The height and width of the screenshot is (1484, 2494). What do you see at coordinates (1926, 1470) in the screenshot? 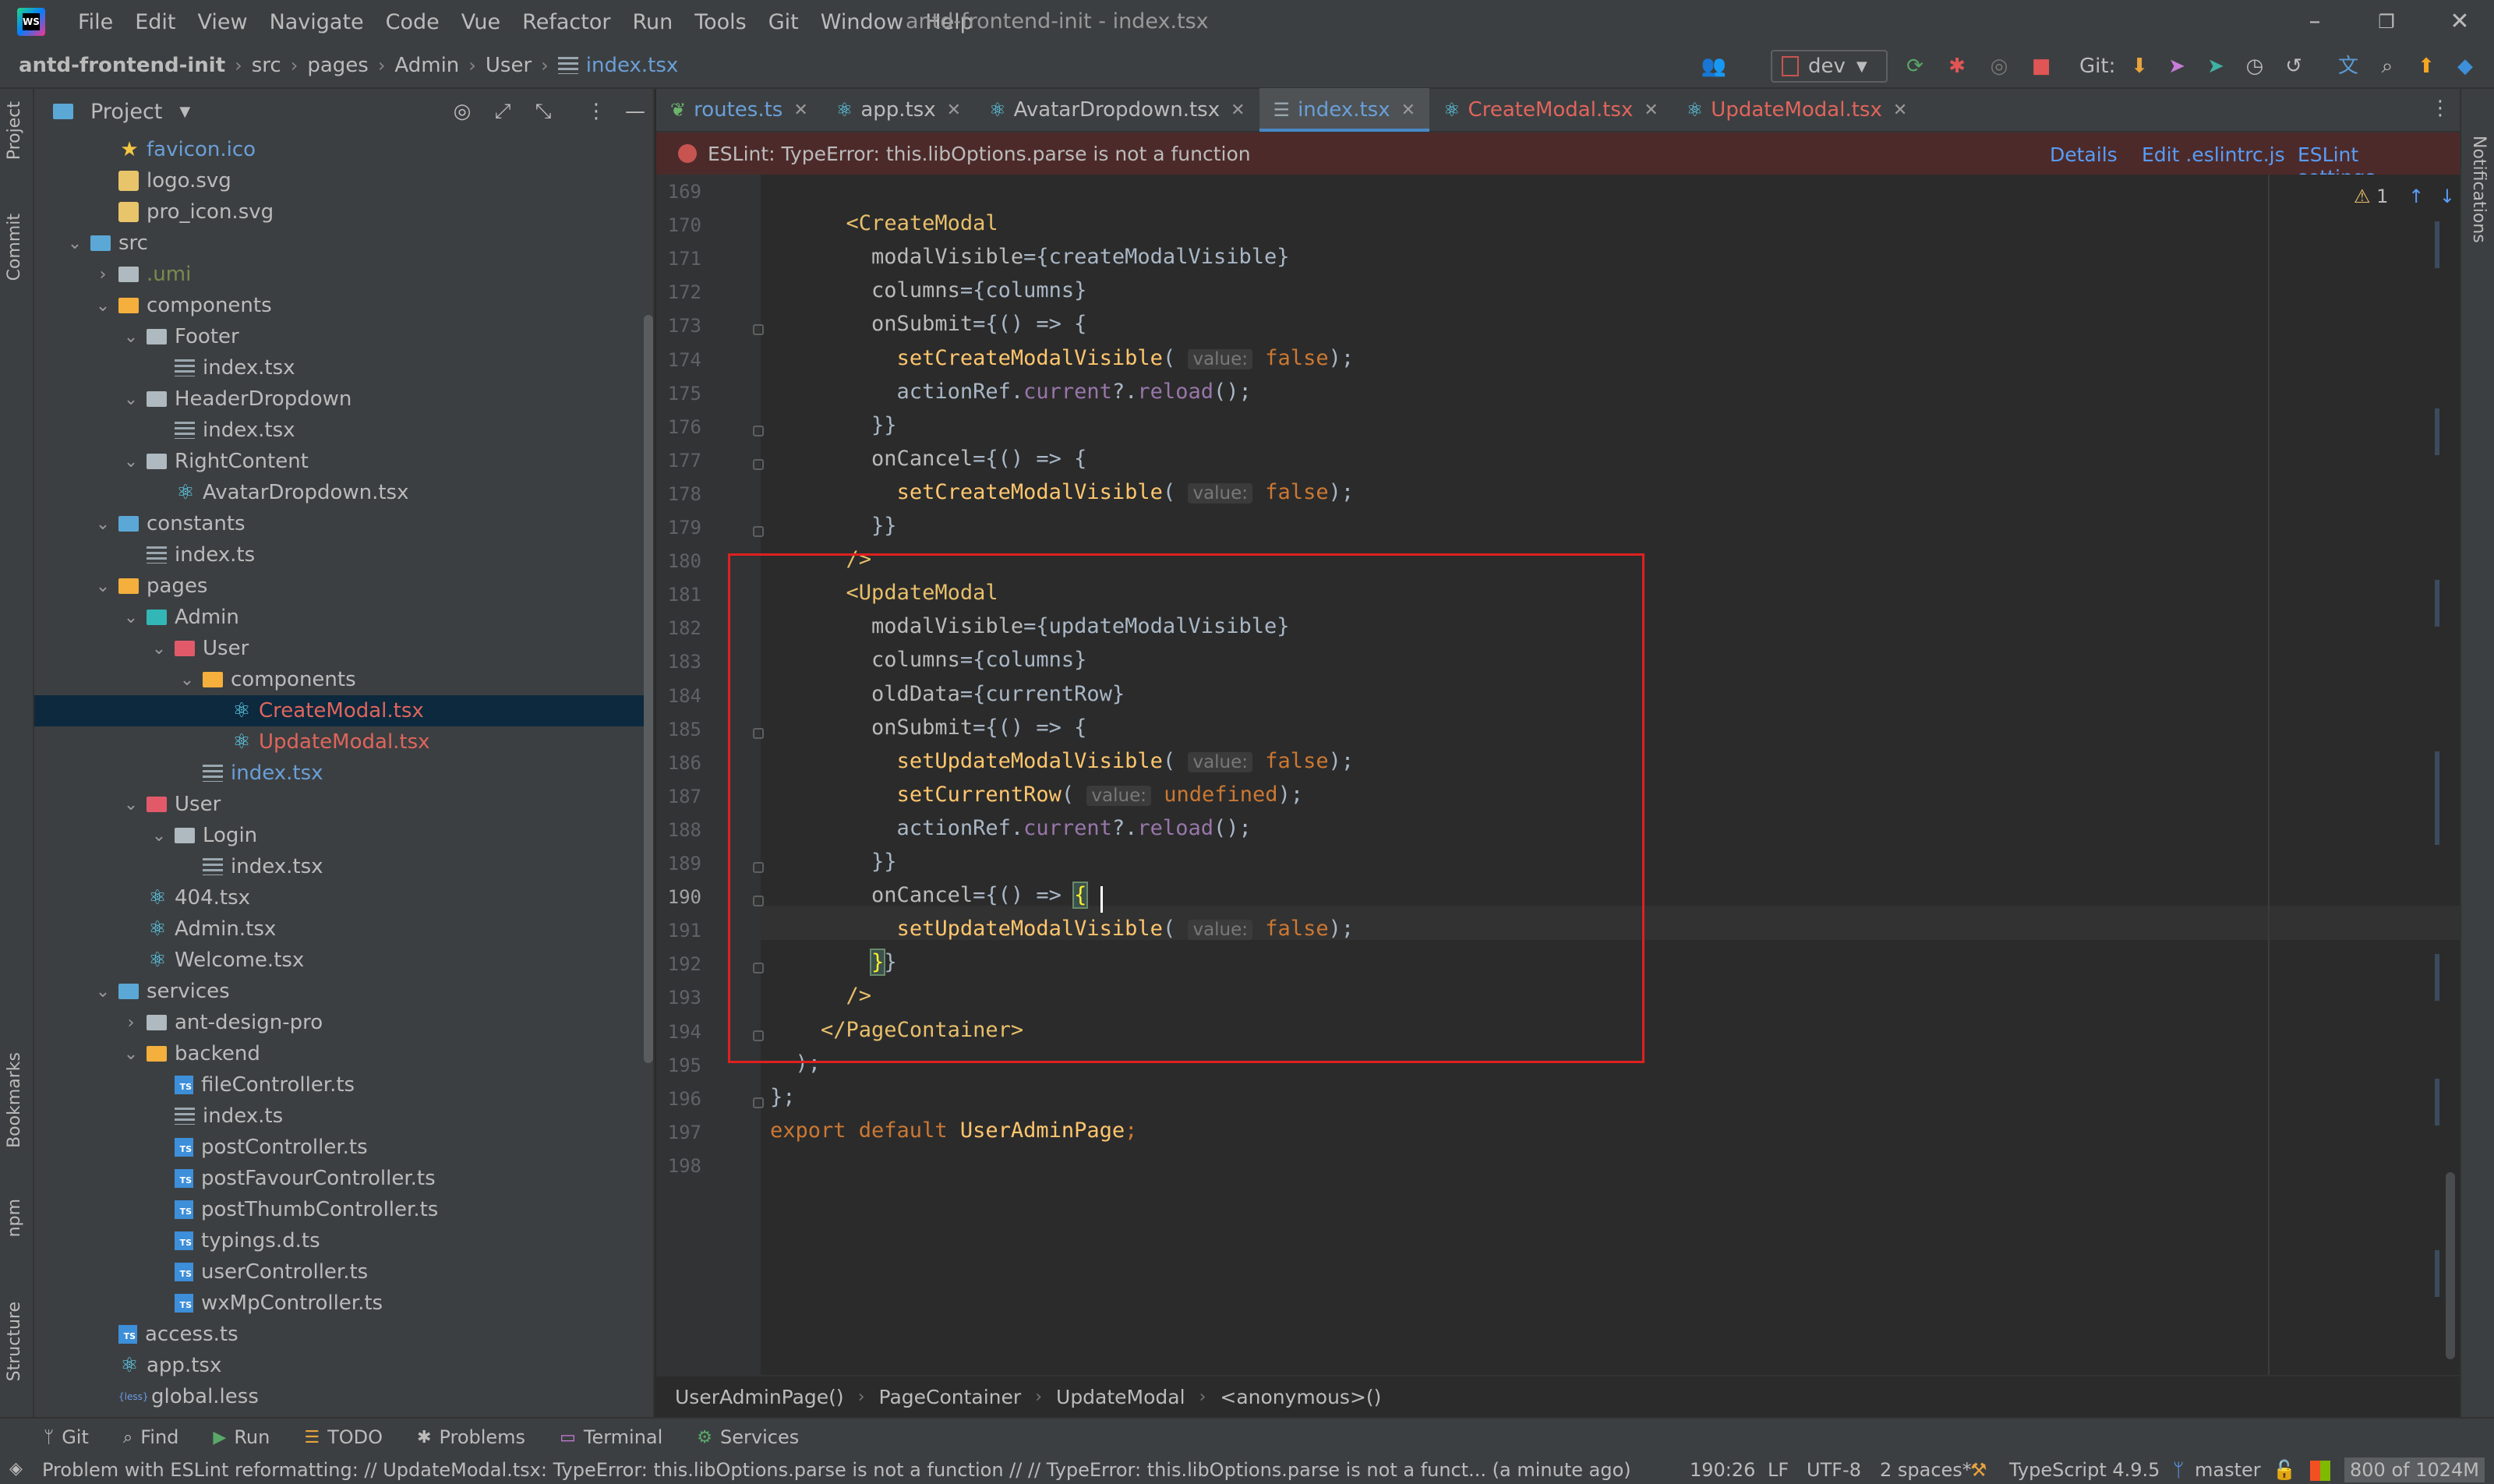
I see `indent-setting: 2 spaces*` at bounding box center [1926, 1470].